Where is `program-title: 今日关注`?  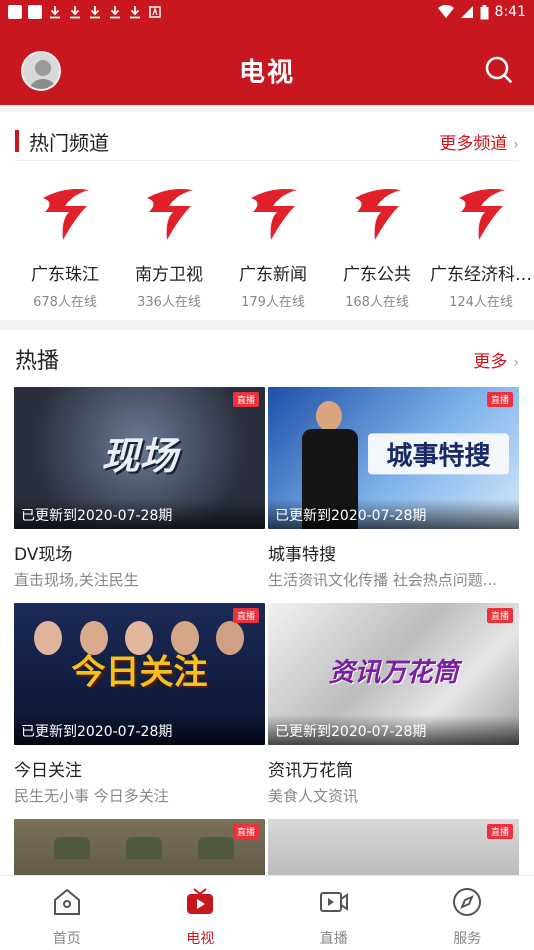
program-title: 今日关注 is located at coordinates (48, 771).